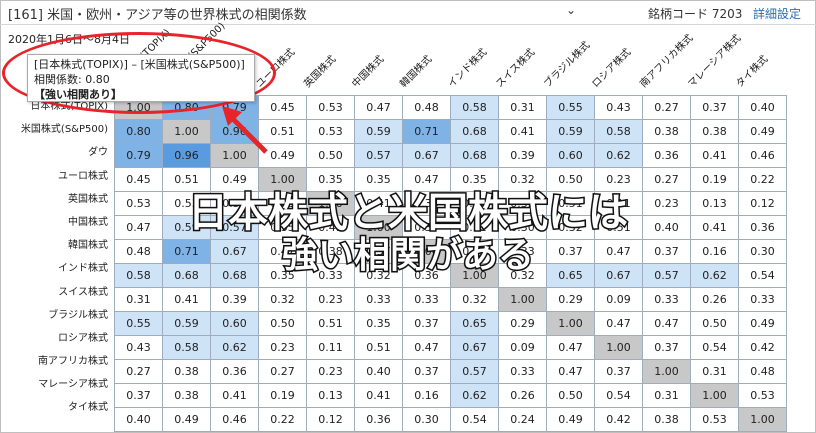  Describe the element at coordinates (522, 347) in the screenshot. I see `correlation-cell: 0.09` at that location.